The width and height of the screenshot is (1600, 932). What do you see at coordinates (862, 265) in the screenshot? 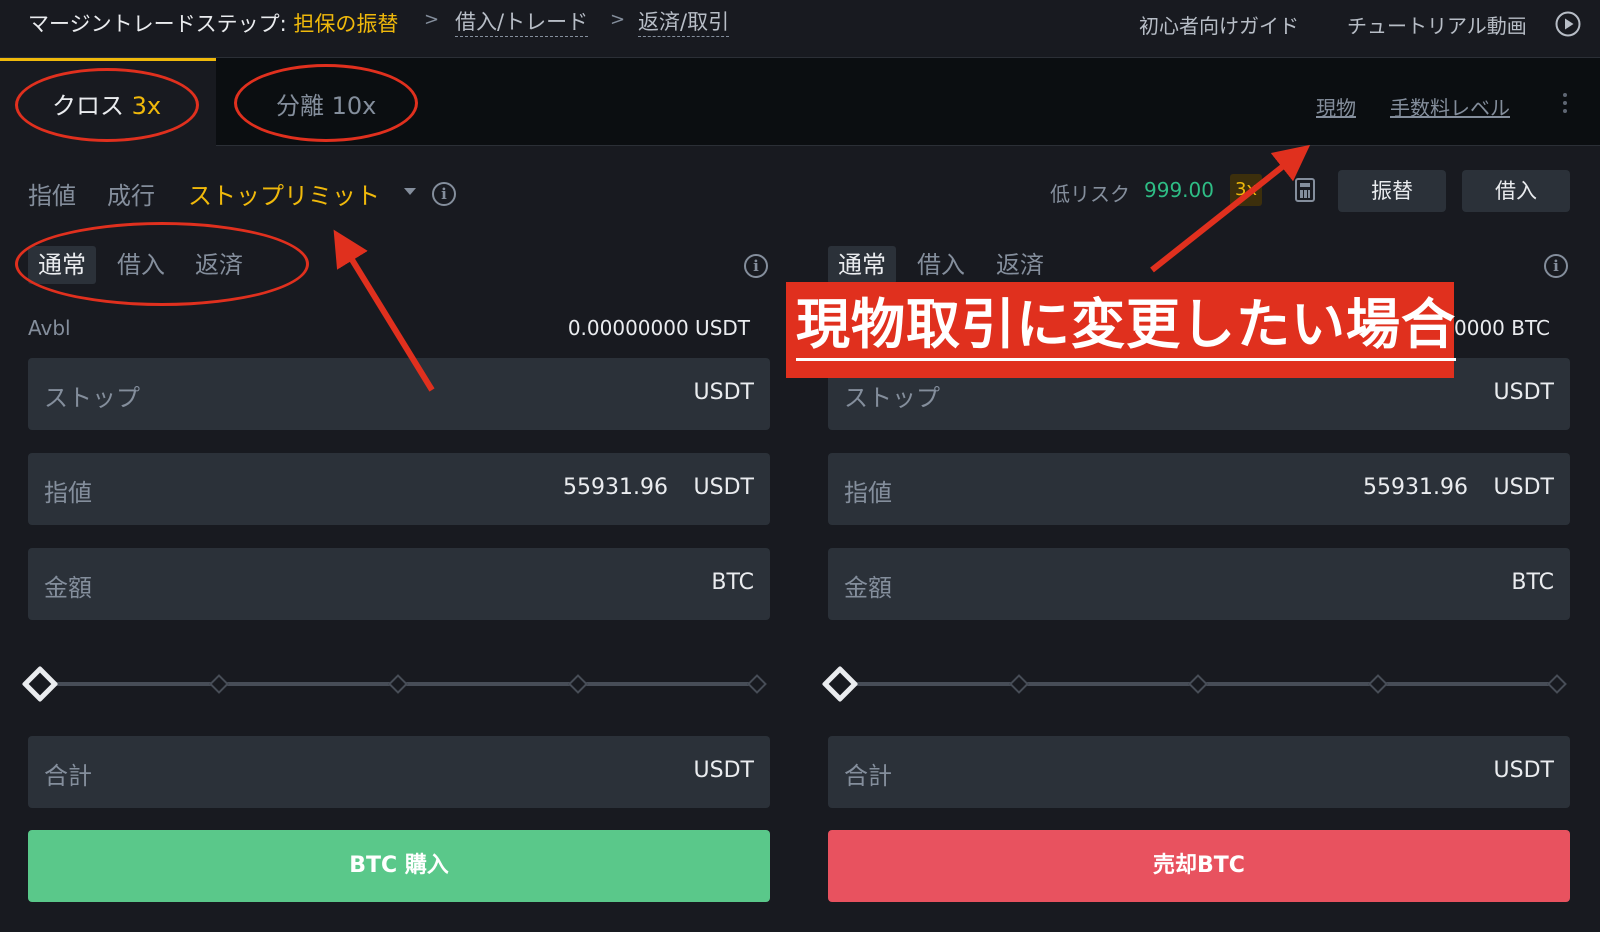
I see `sell-subtab-normal: 通常` at bounding box center [862, 265].